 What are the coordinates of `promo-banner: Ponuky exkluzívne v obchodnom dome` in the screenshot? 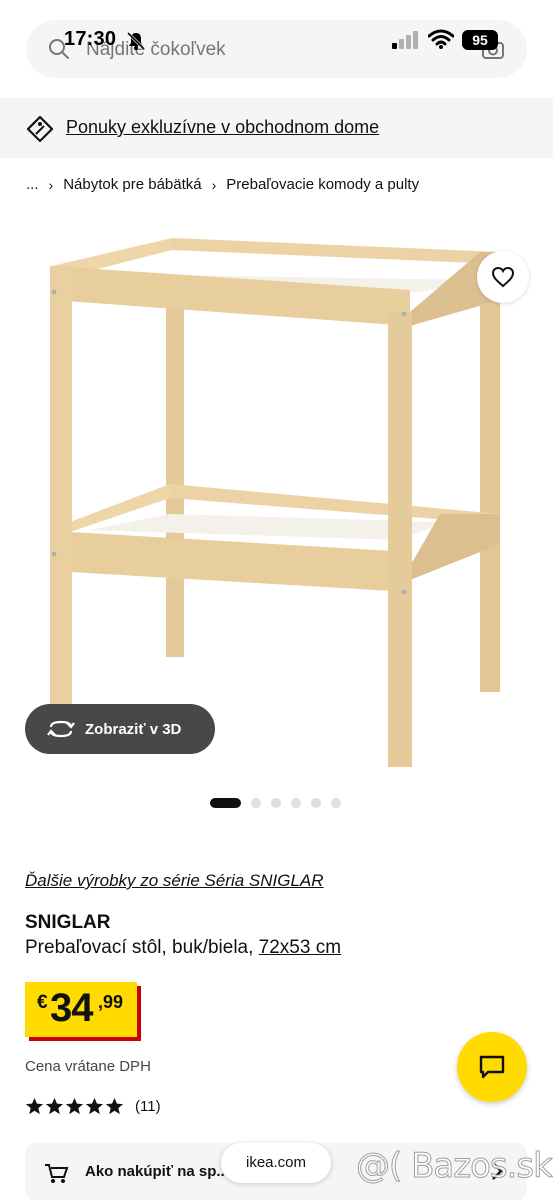 It's located at (276, 128).